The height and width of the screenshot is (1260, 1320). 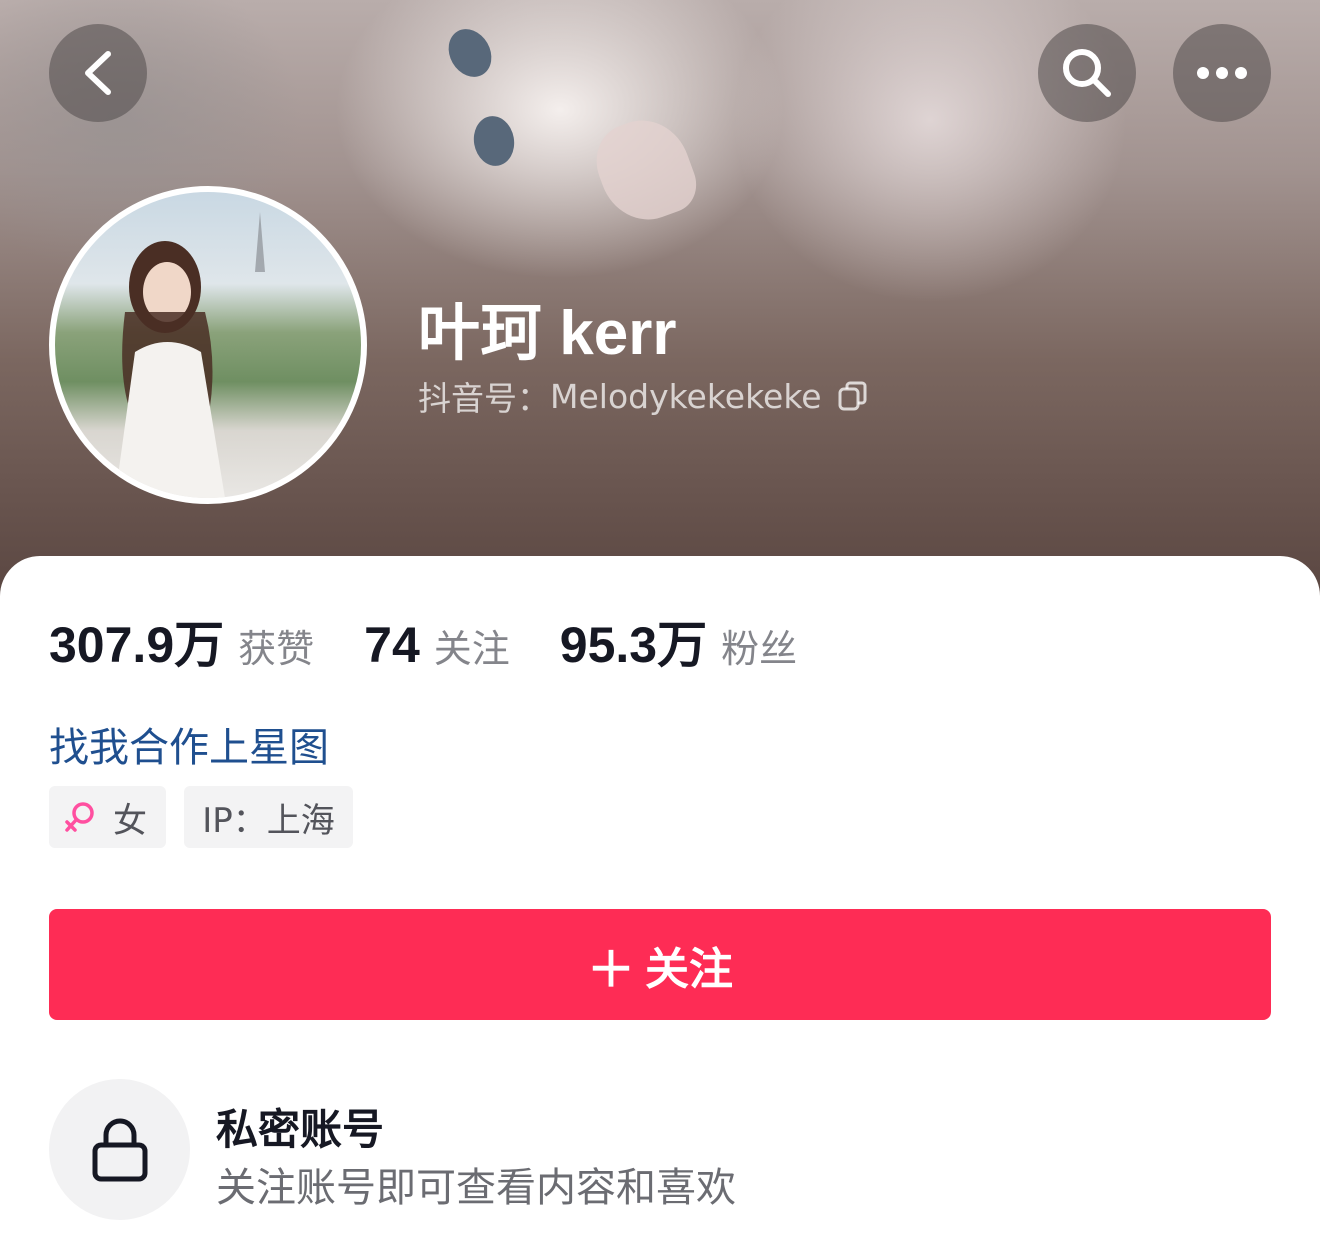 I want to click on cooperate-link: 找我合作上星图, so click(x=189, y=744).